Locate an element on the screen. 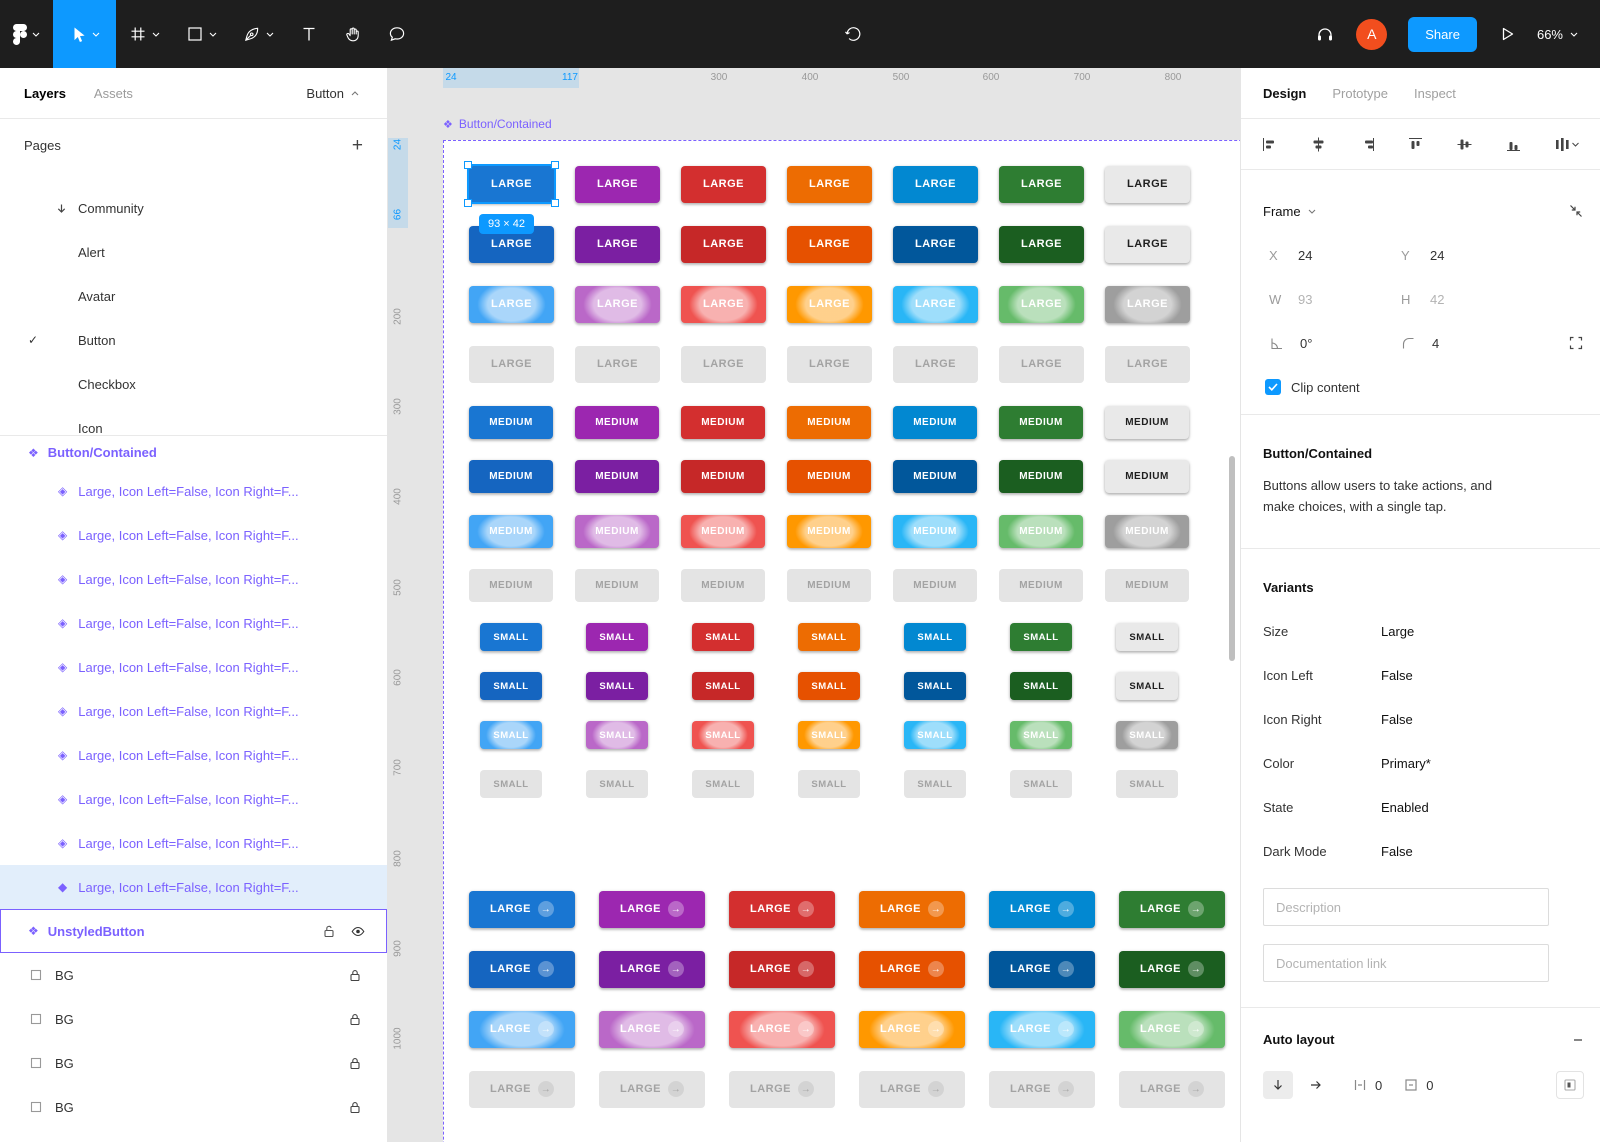 This screenshot has height=1142, width=1600. button-info-dark: MEDIUM is located at coordinates (935, 476).